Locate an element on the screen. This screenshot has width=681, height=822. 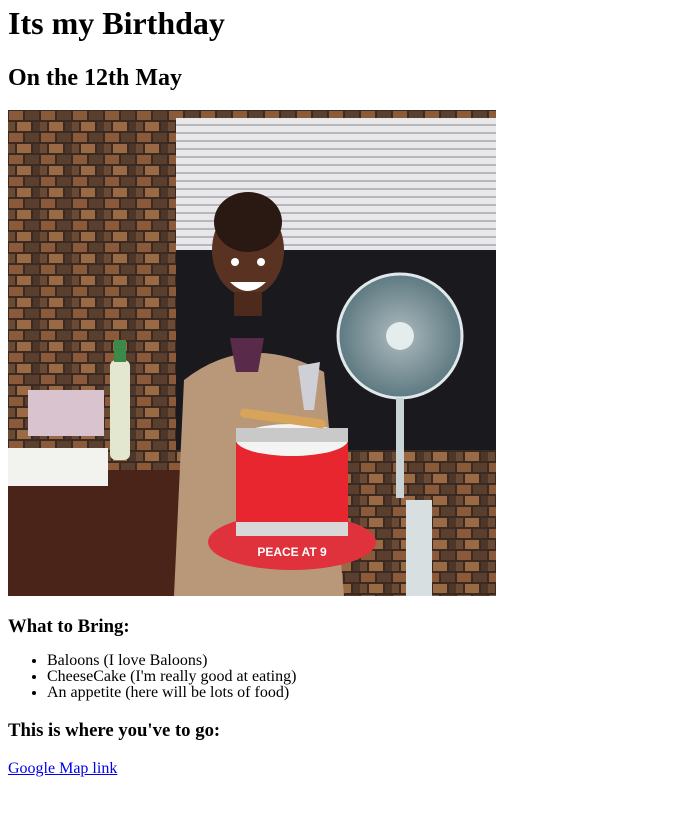
list-item: Baloons (I love Baloons) is located at coordinates (171, 661).